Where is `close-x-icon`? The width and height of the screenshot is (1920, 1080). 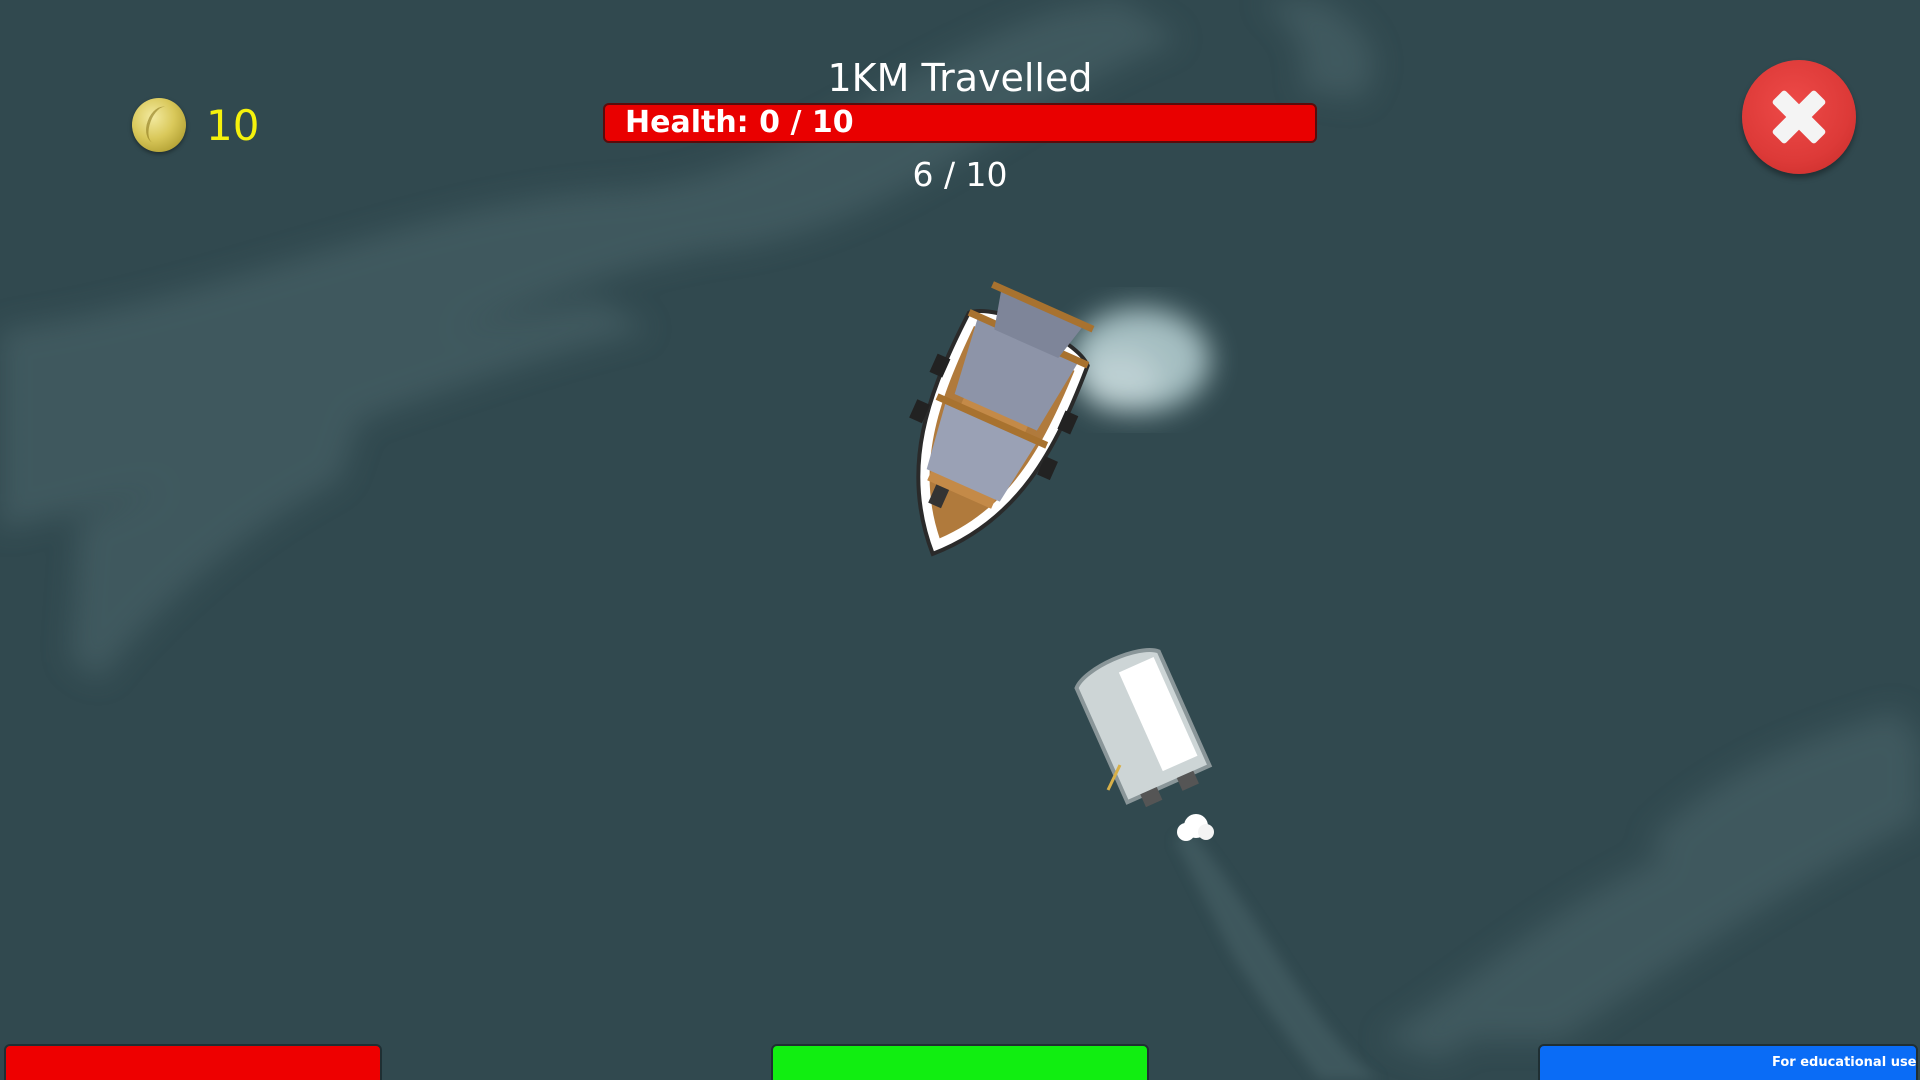
close-x-icon is located at coordinates (1799, 117).